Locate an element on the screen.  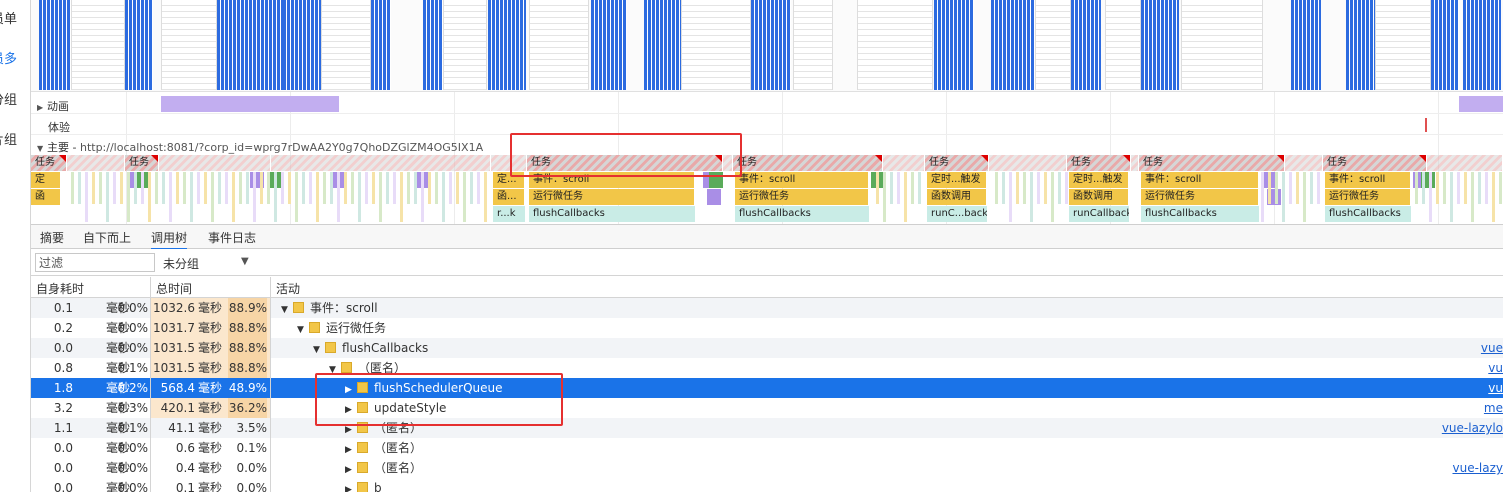
dropdown-arrow-icon: ▼ is located at coordinates (245, 261).